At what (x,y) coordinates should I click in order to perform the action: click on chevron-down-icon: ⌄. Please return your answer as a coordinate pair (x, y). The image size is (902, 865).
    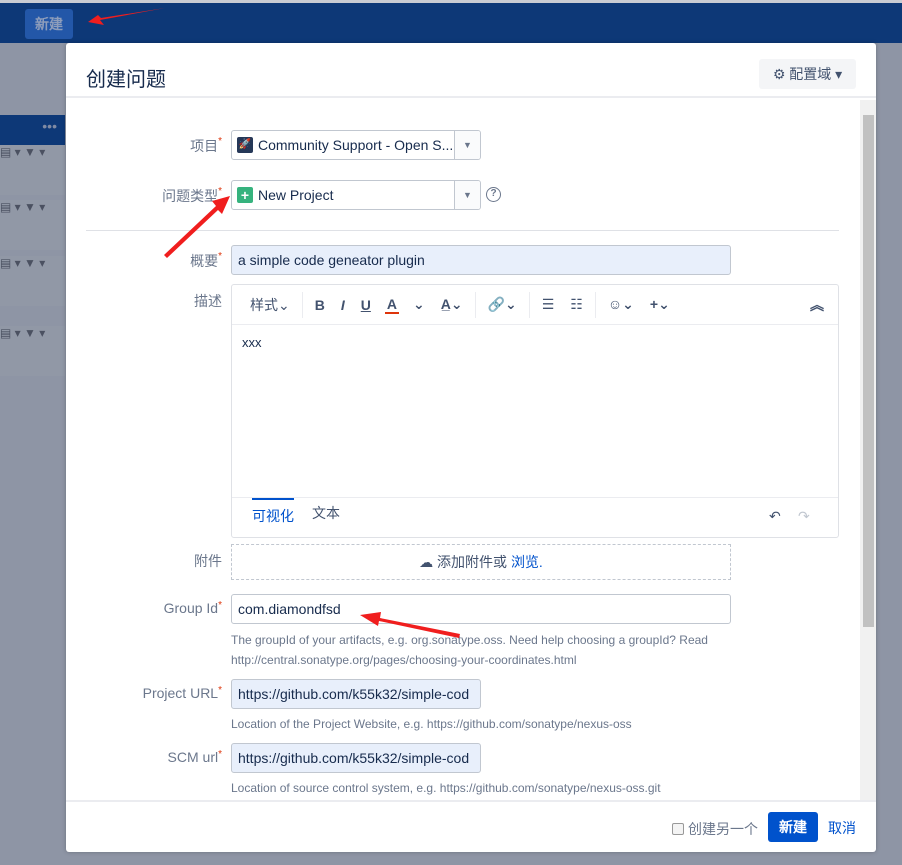
    Looking at the image, I should click on (419, 304).